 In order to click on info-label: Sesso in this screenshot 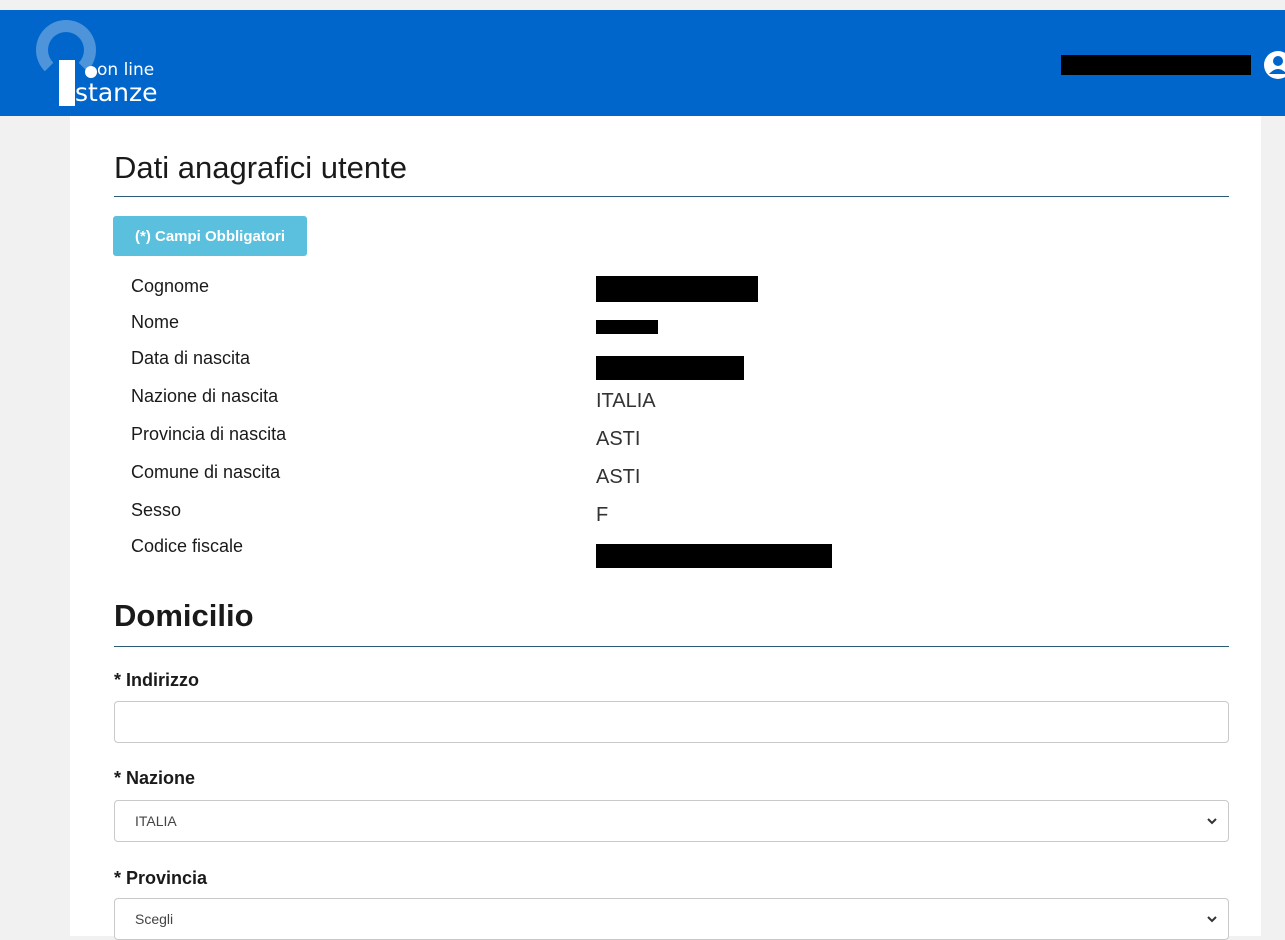, I will do `click(156, 510)`.